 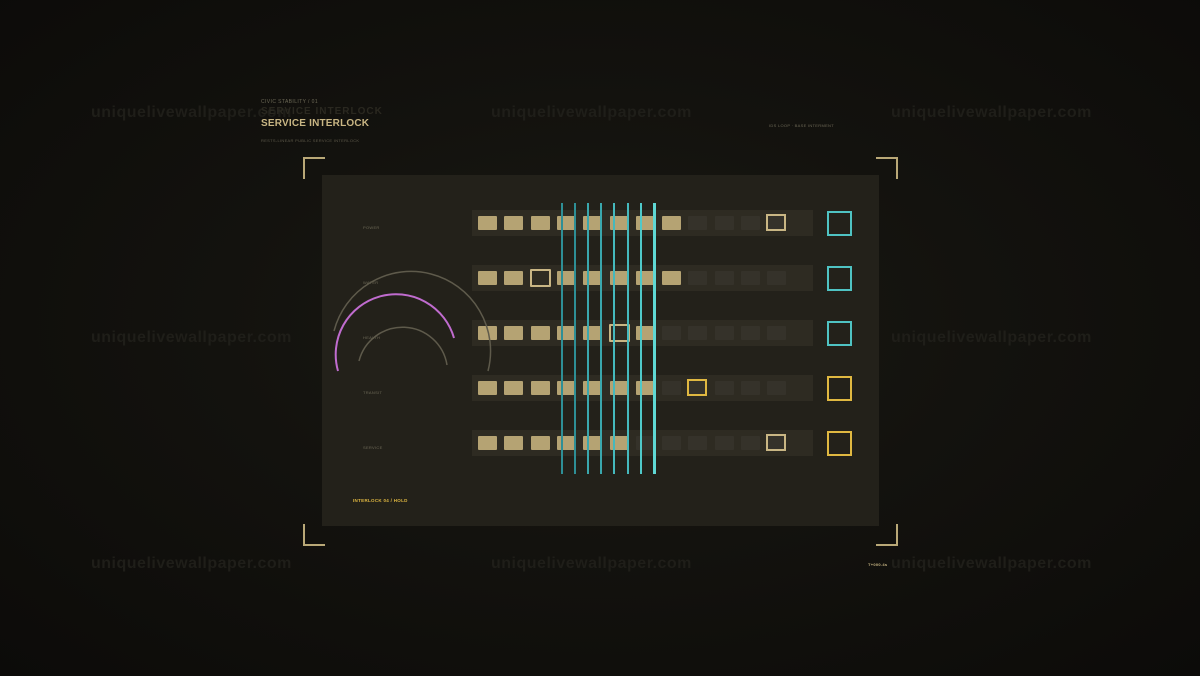 What do you see at coordinates (801, 125) in the screenshot?
I see `header-right-status: IDS LOOP · BASE INTERMENT` at bounding box center [801, 125].